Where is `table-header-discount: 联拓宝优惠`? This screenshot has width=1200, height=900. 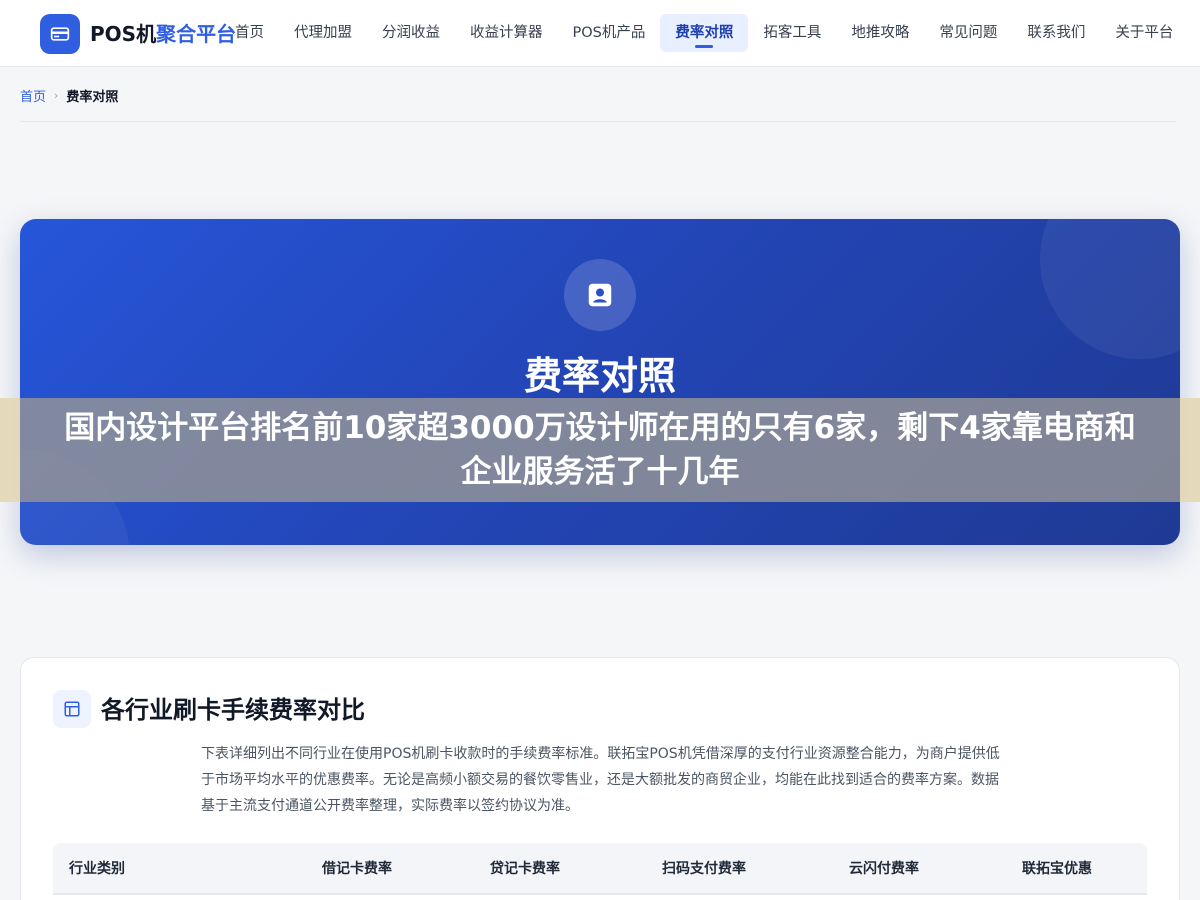
table-header-discount: 联拓宝优惠 is located at coordinates (1057, 869).